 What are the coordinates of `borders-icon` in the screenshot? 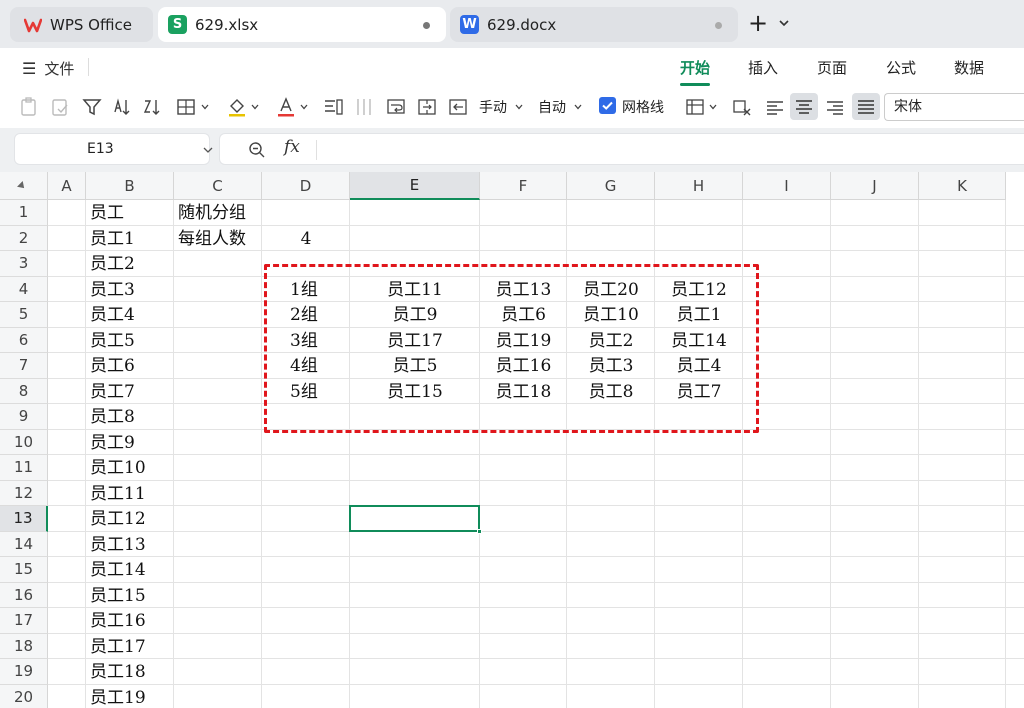 It's located at (186, 107).